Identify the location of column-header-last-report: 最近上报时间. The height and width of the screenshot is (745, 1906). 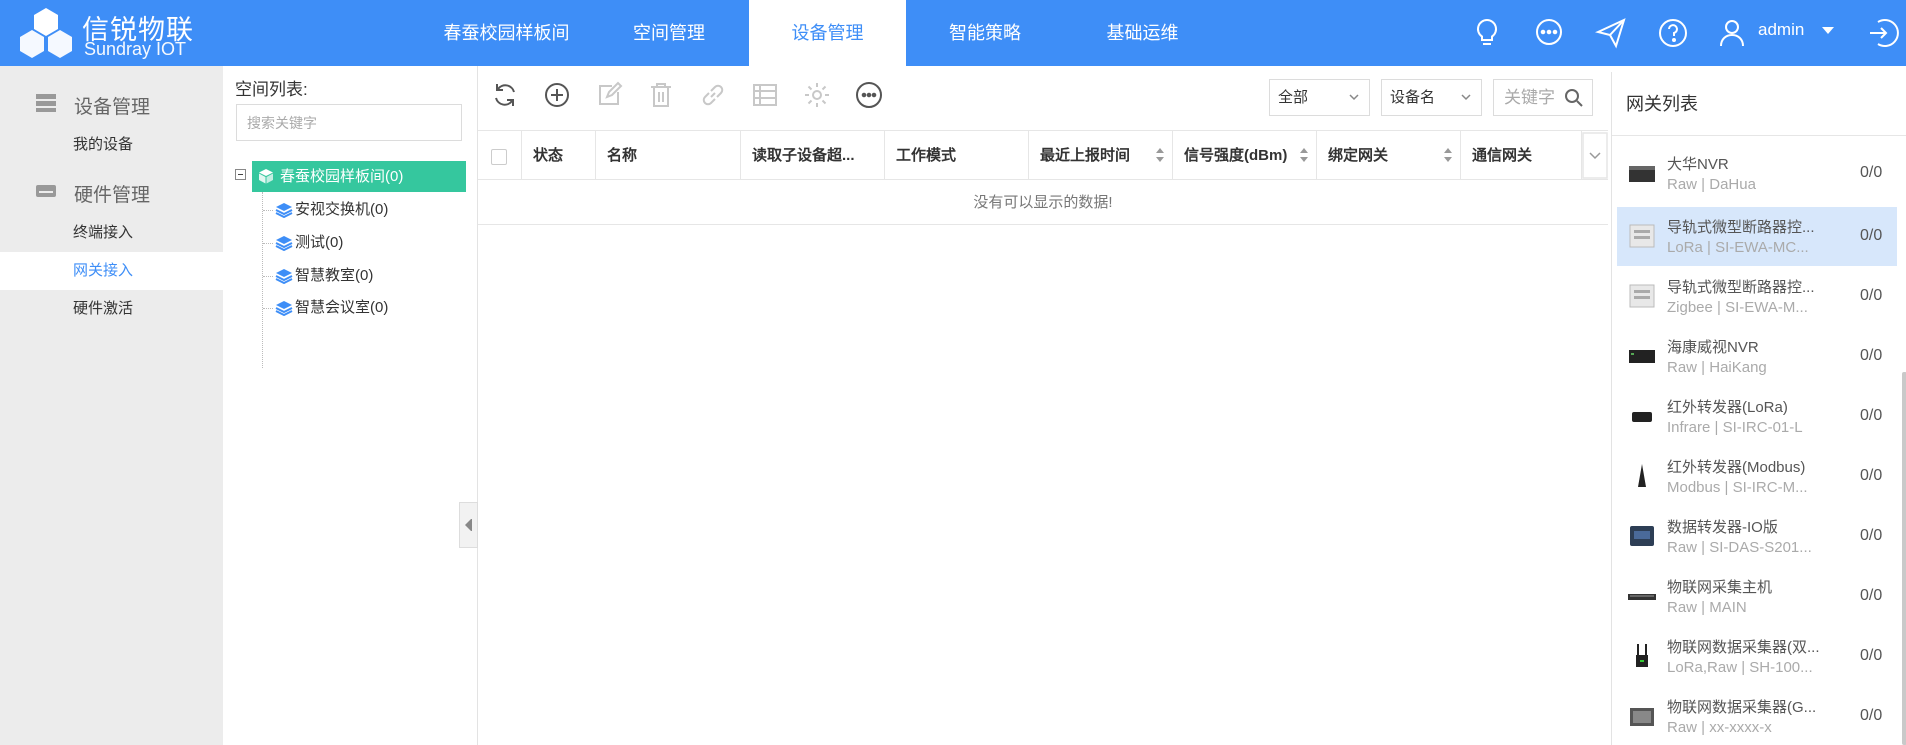
(1101, 155).